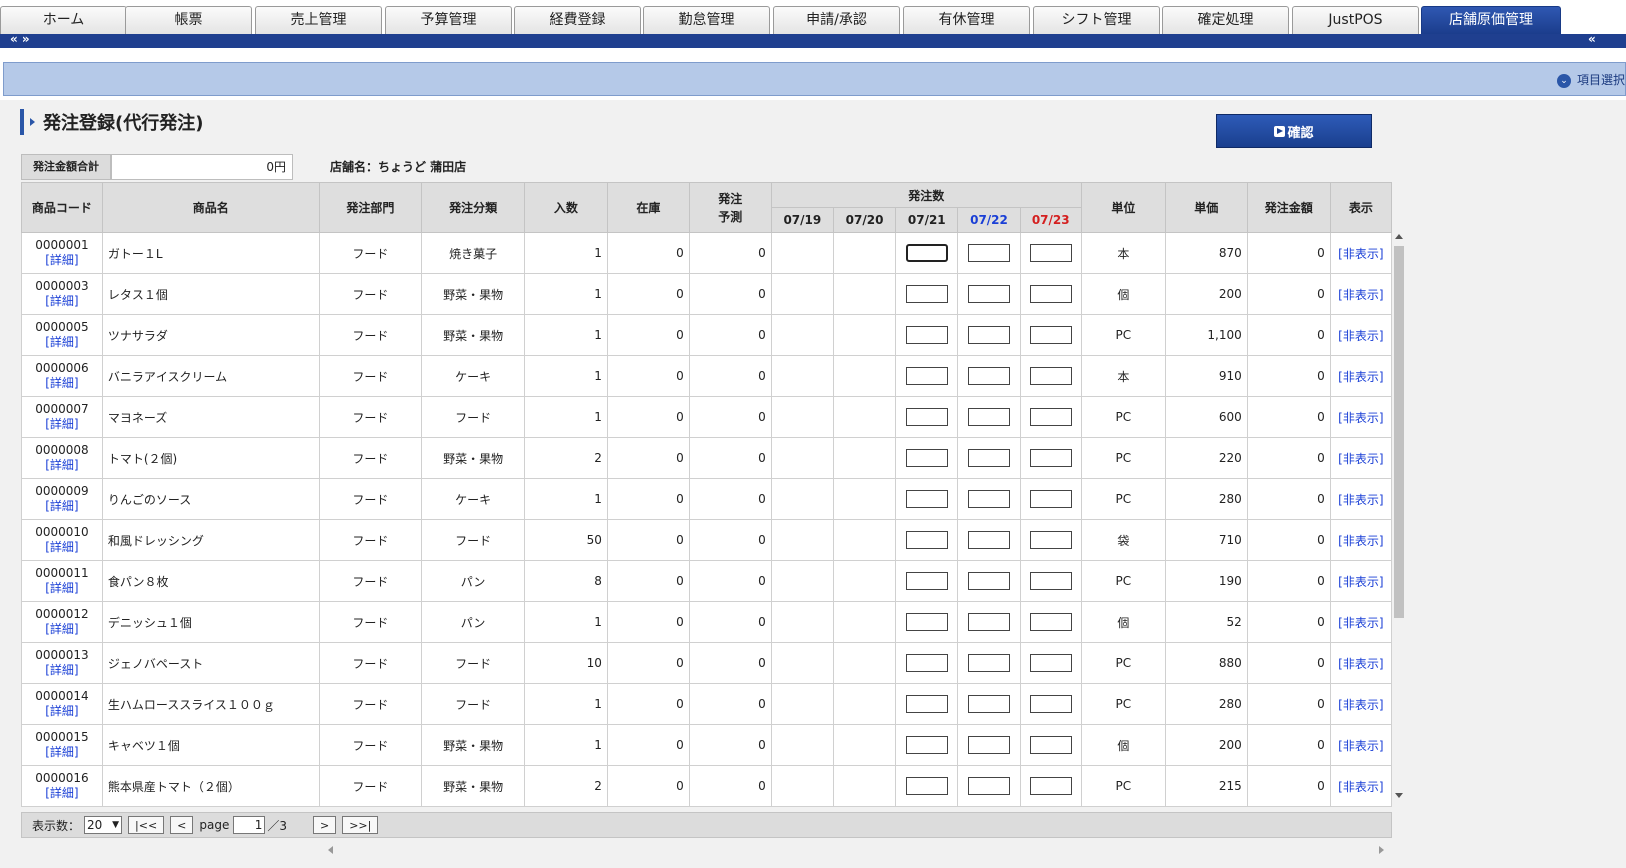  I want to click on tab-item: 経費登録, so click(577, 20).